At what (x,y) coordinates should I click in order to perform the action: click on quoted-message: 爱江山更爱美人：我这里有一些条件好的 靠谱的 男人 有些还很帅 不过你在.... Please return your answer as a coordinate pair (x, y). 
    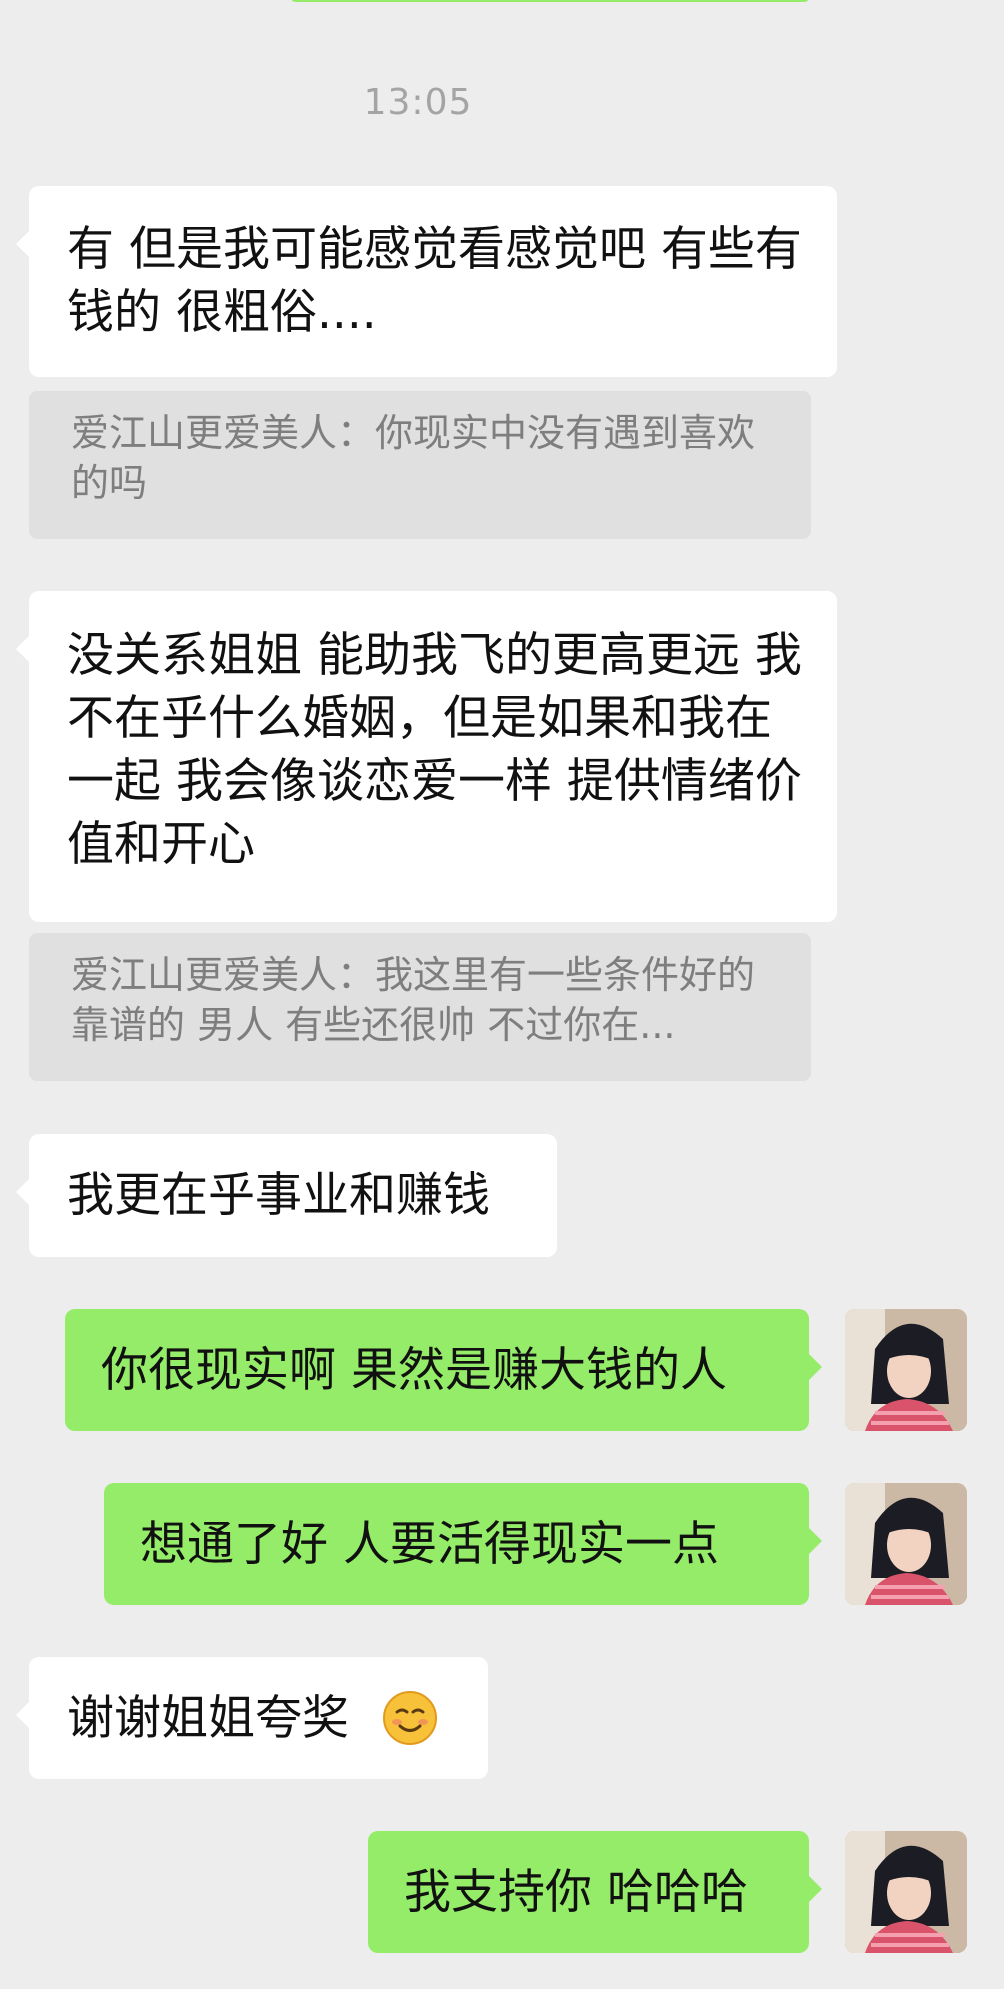
    Looking at the image, I should click on (420, 1007).